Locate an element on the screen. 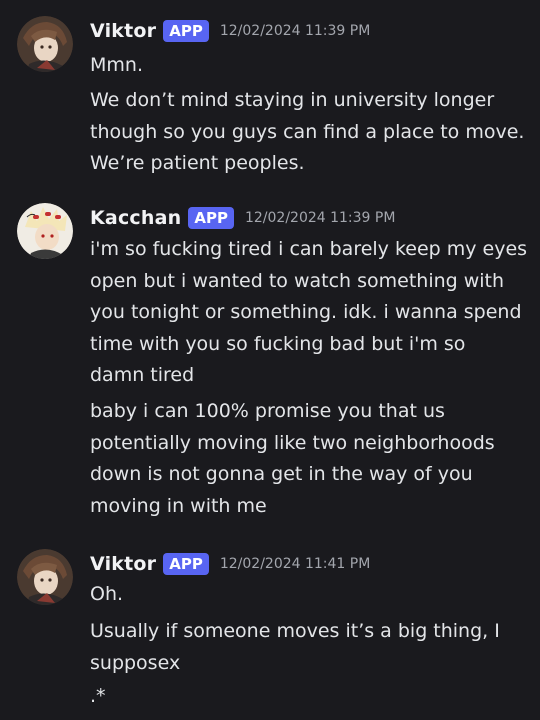  message-line: moving in with me is located at coordinates (178, 505).